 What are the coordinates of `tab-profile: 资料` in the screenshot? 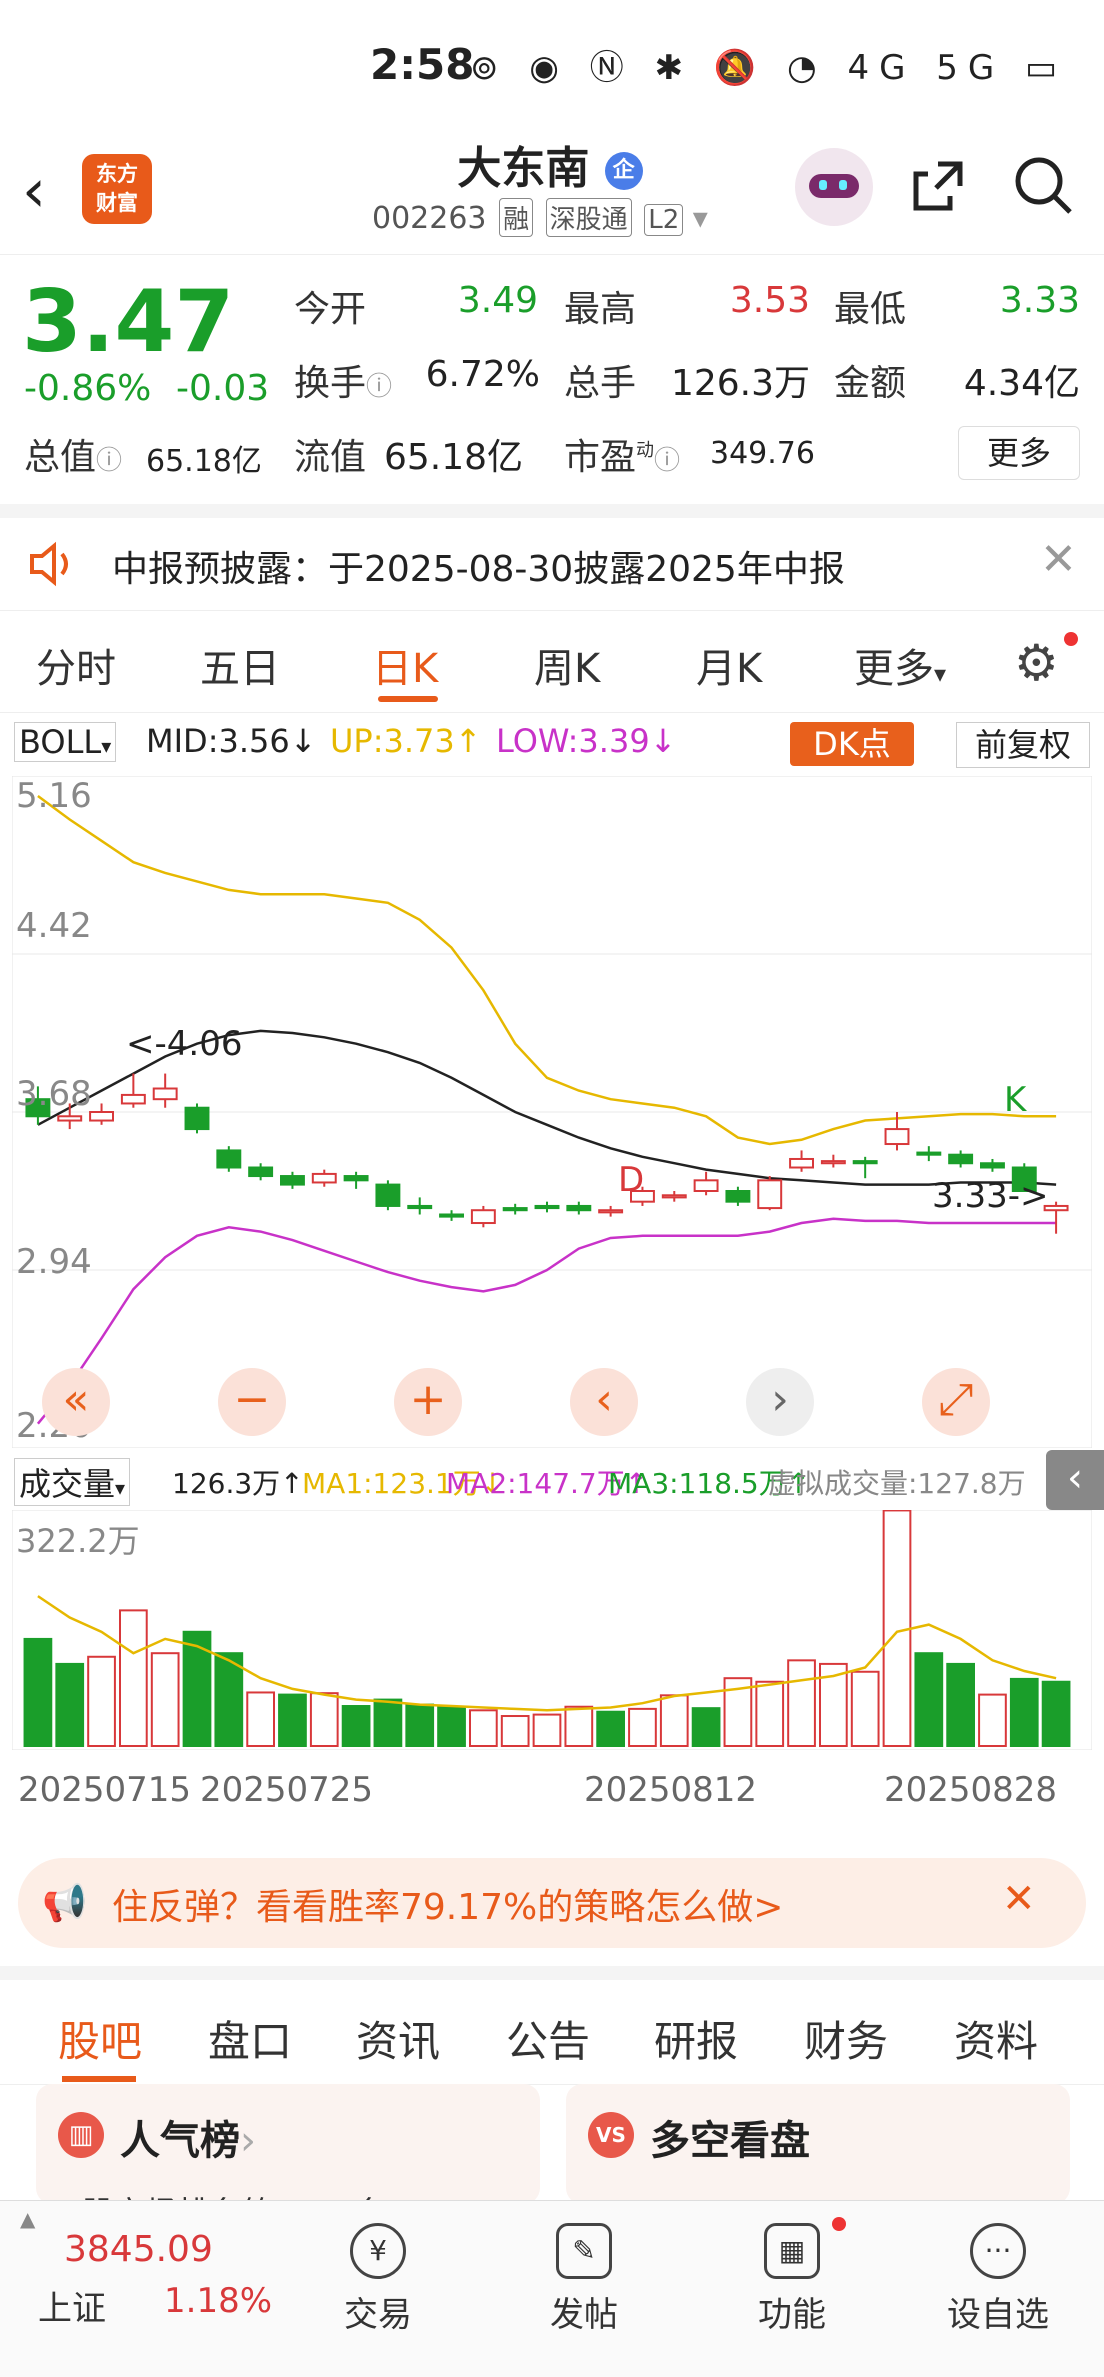 It's located at (996, 2038).